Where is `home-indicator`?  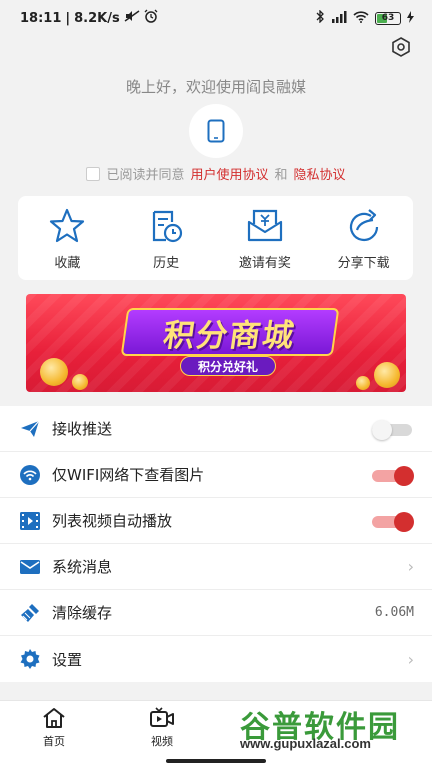
home-indicator is located at coordinates (216, 761).